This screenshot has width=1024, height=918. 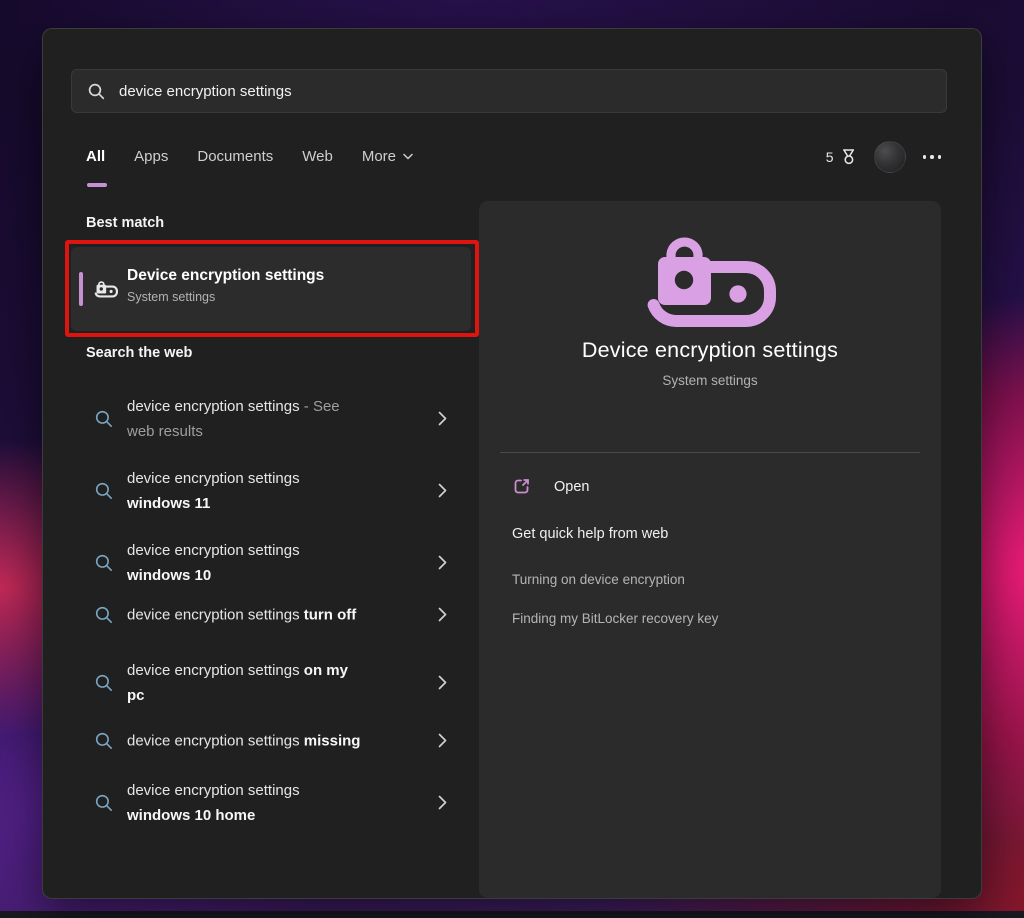 What do you see at coordinates (387, 163) in the screenshot?
I see `tab-more: More` at bounding box center [387, 163].